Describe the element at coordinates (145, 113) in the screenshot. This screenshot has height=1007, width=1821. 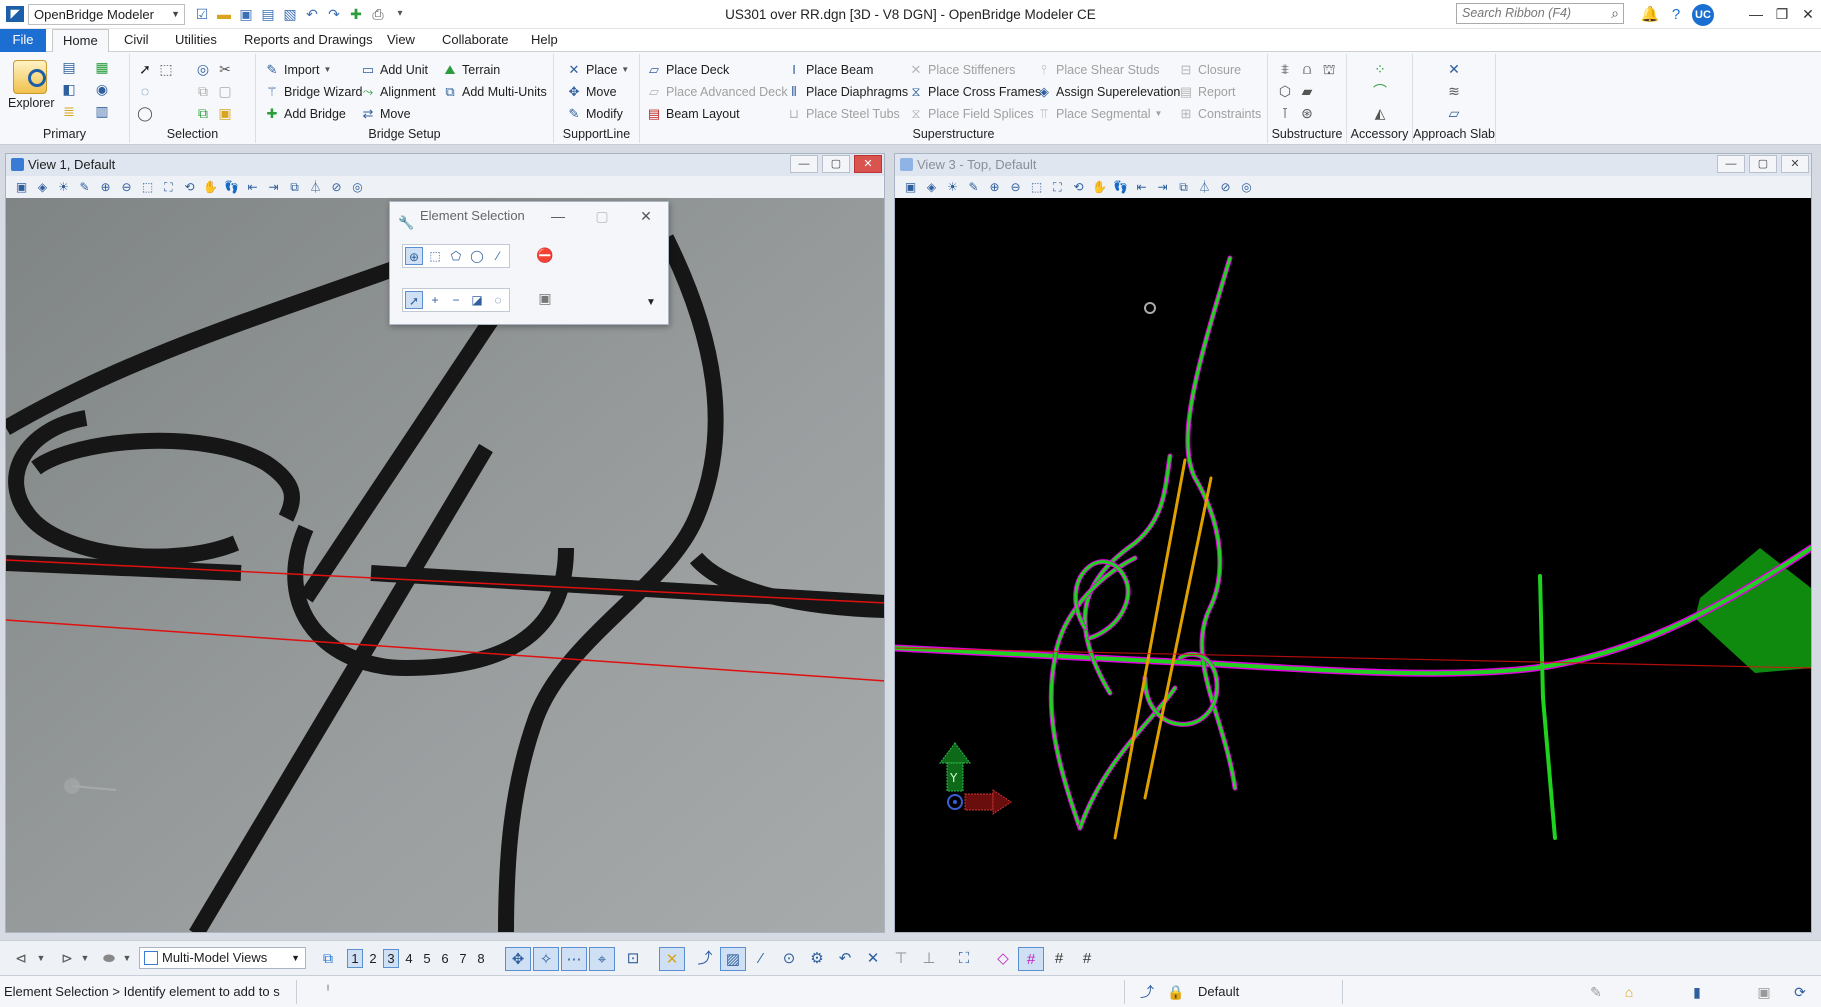
I see `fence-icon: ◯` at that location.